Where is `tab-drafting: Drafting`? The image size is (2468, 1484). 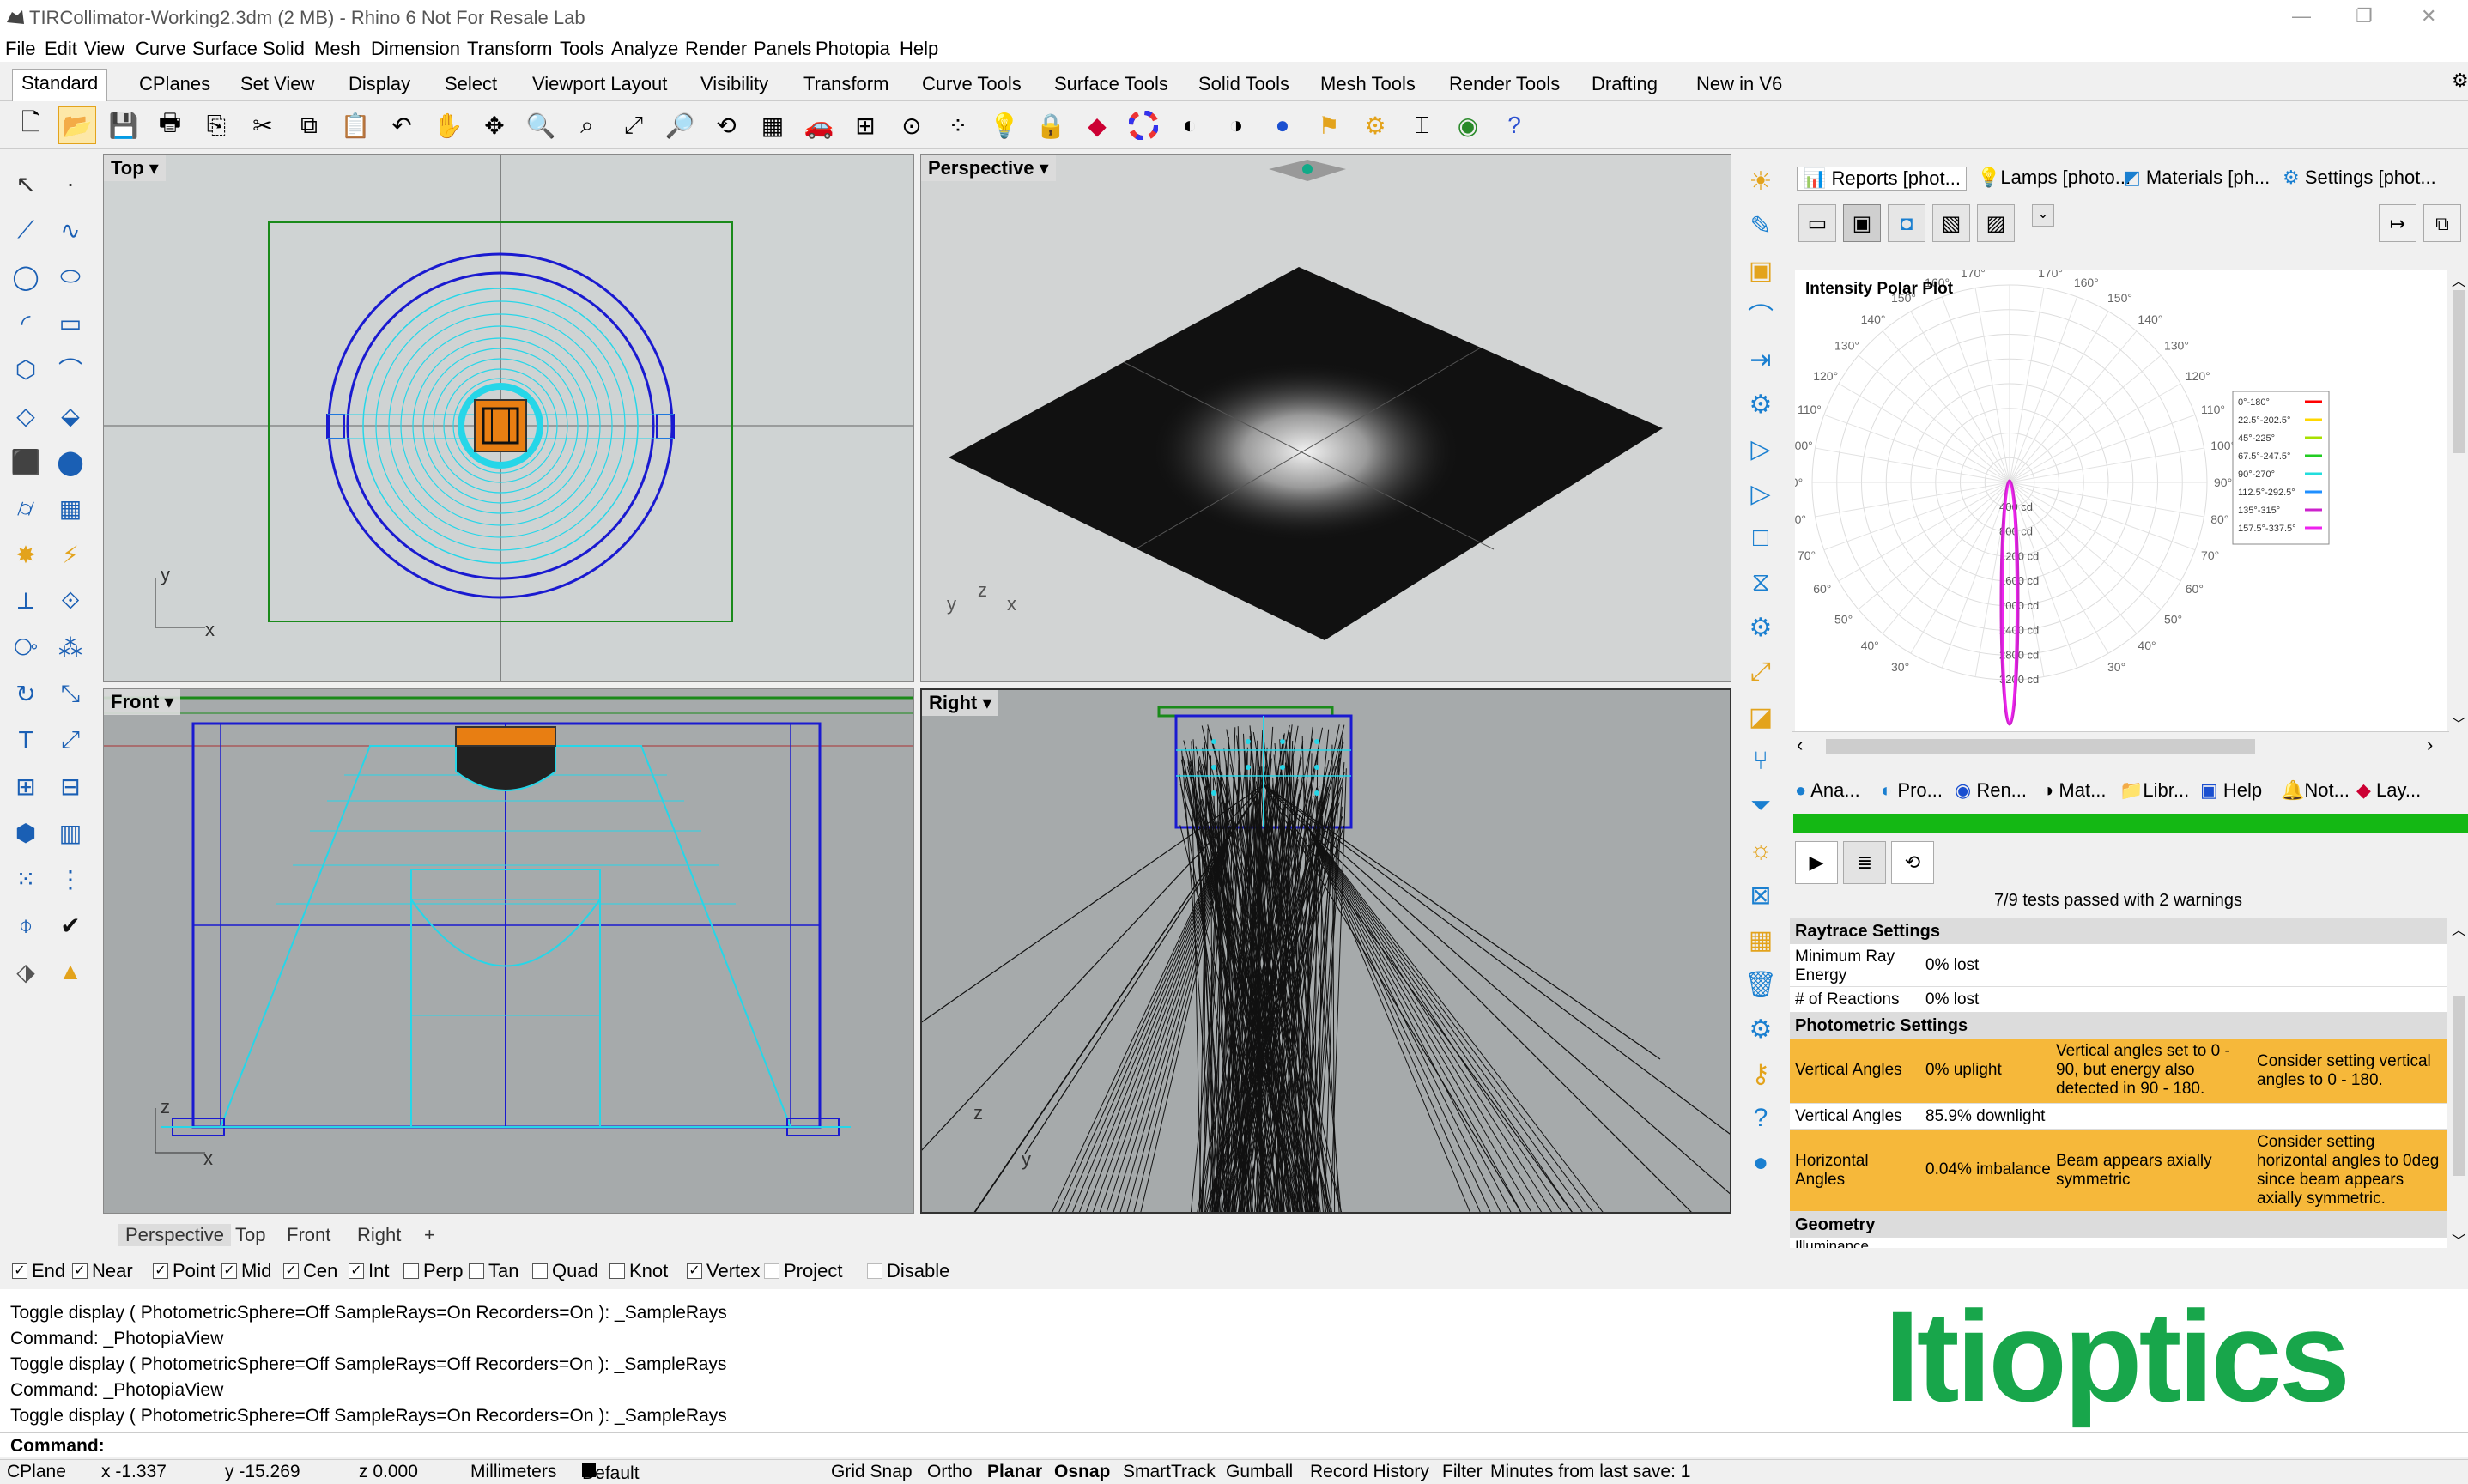
tab-drafting: Drafting is located at coordinates (1624, 85).